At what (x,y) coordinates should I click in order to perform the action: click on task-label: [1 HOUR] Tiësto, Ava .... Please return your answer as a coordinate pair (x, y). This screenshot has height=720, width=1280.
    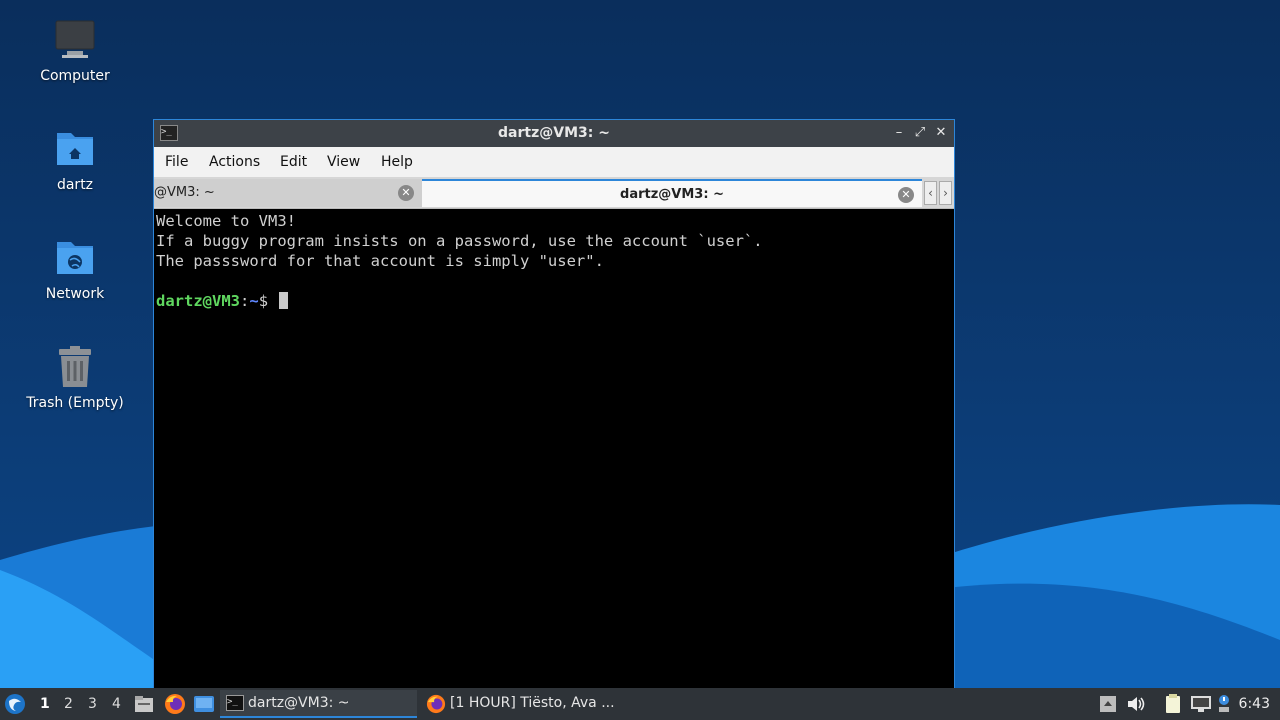
    Looking at the image, I should click on (532, 703).